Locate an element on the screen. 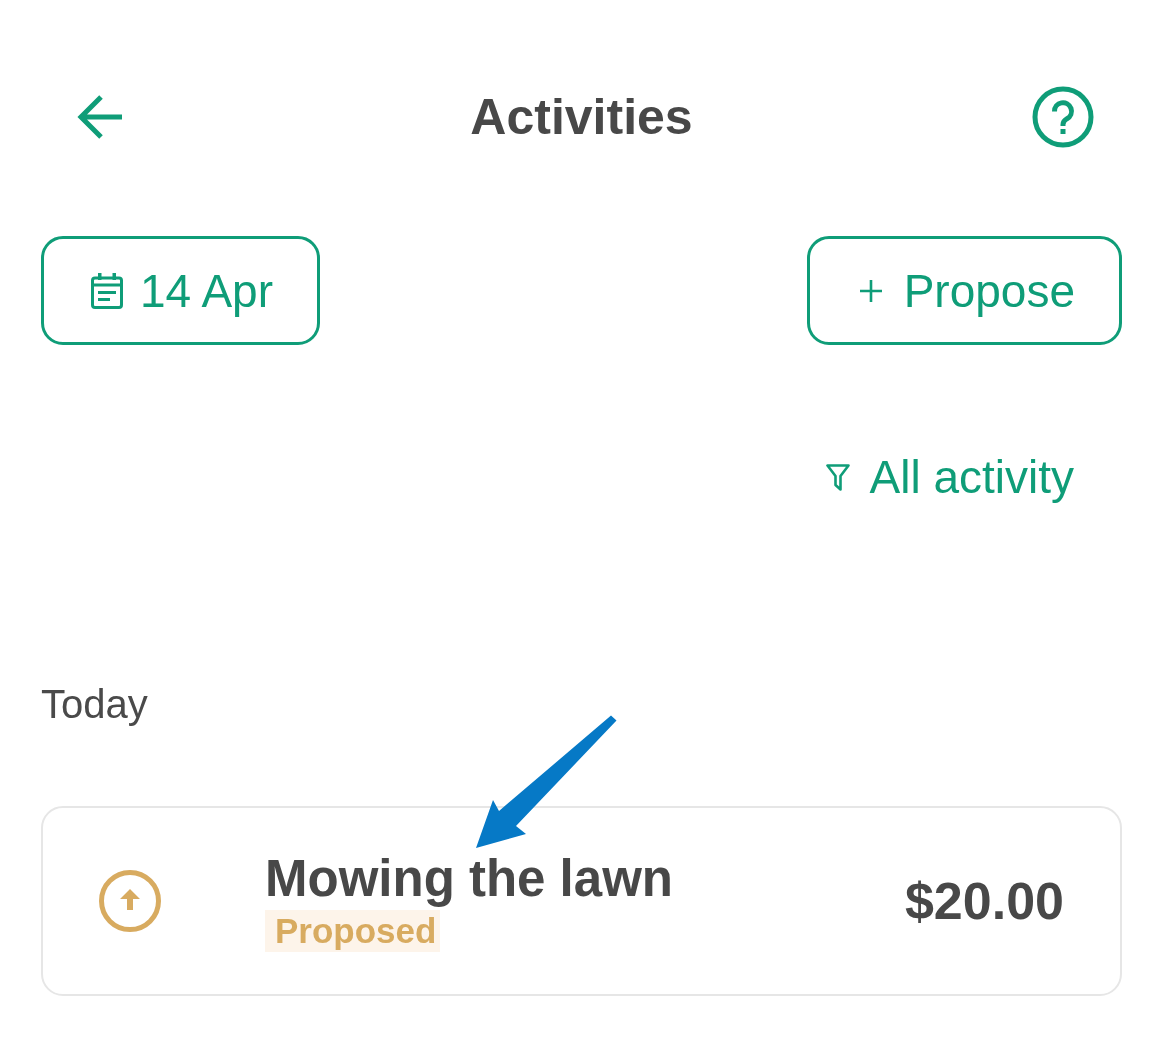 The width and height of the screenshot is (1167, 1040). filter-button: All activity is located at coordinates (949, 477).